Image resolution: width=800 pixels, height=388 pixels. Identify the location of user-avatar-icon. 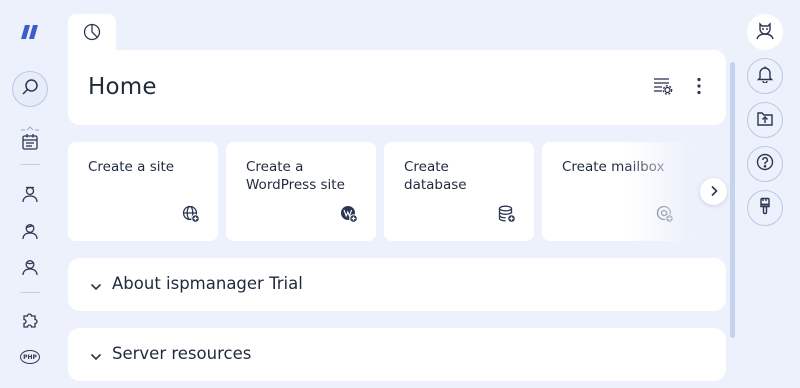
(765, 32).